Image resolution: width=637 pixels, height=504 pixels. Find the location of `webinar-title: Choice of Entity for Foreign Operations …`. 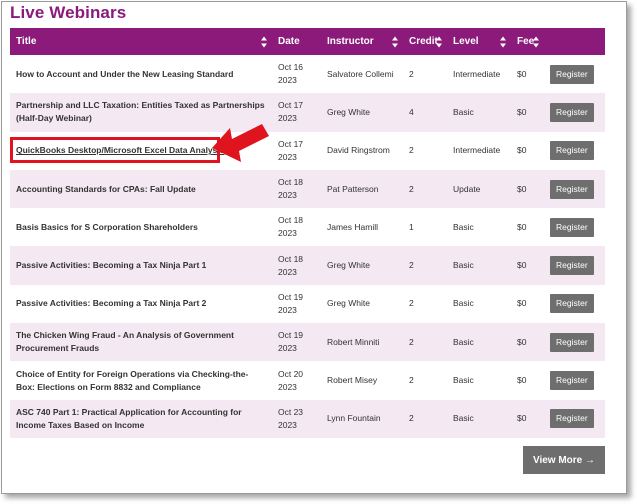

webinar-title: Choice of Entity for Foreign Operations … is located at coordinates (141, 380).